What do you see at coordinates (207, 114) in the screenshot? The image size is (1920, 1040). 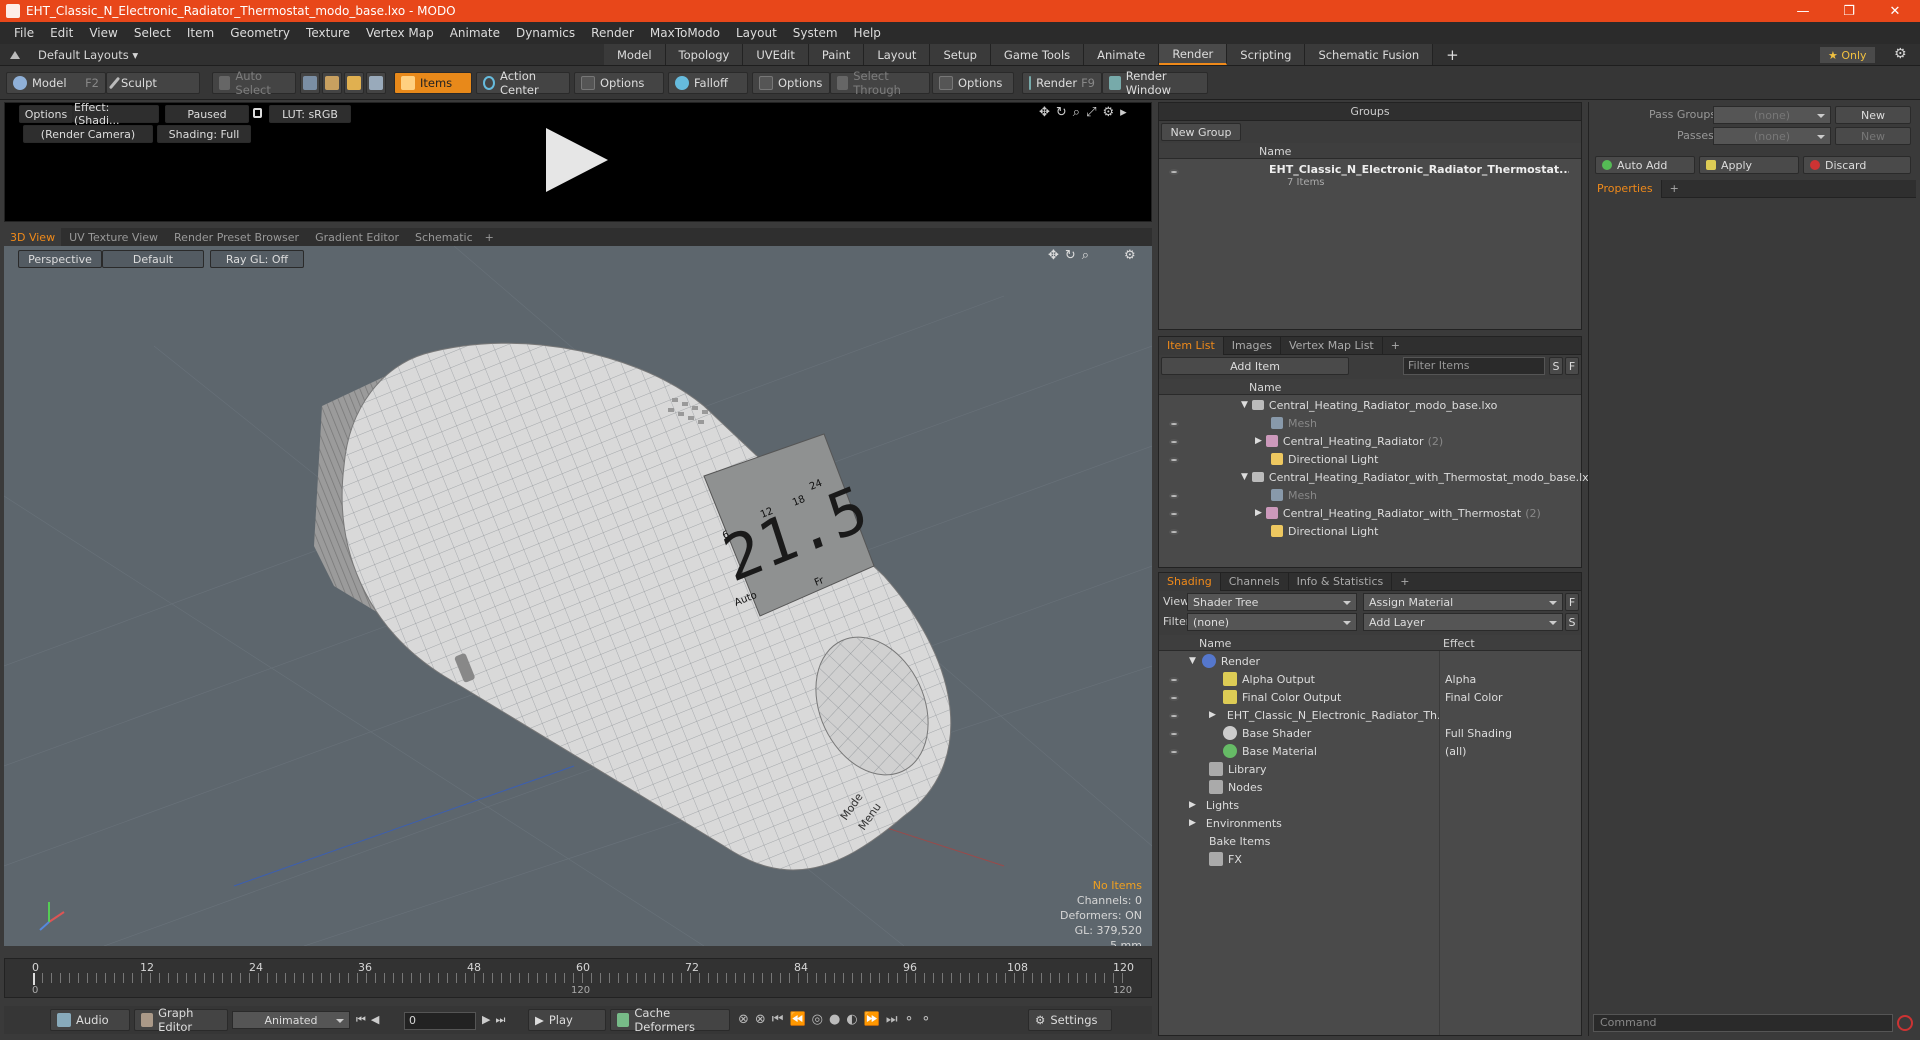 I see `paused-toggle: Paused` at bounding box center [207, 114].